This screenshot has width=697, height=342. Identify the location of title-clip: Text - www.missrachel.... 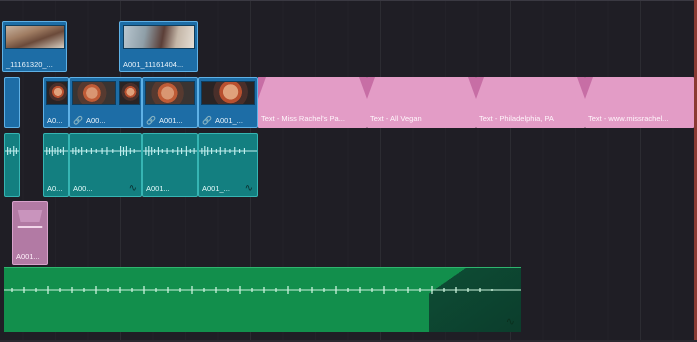
(639, 102).